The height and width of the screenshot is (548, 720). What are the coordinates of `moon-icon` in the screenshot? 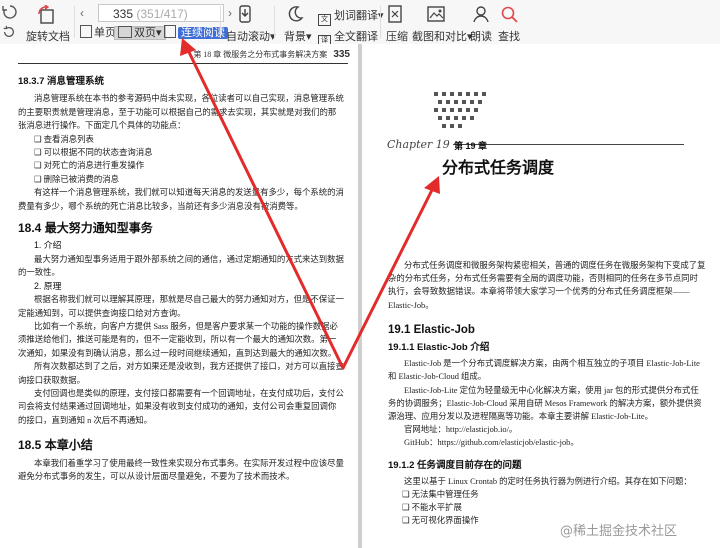 It's located at (295, 14).